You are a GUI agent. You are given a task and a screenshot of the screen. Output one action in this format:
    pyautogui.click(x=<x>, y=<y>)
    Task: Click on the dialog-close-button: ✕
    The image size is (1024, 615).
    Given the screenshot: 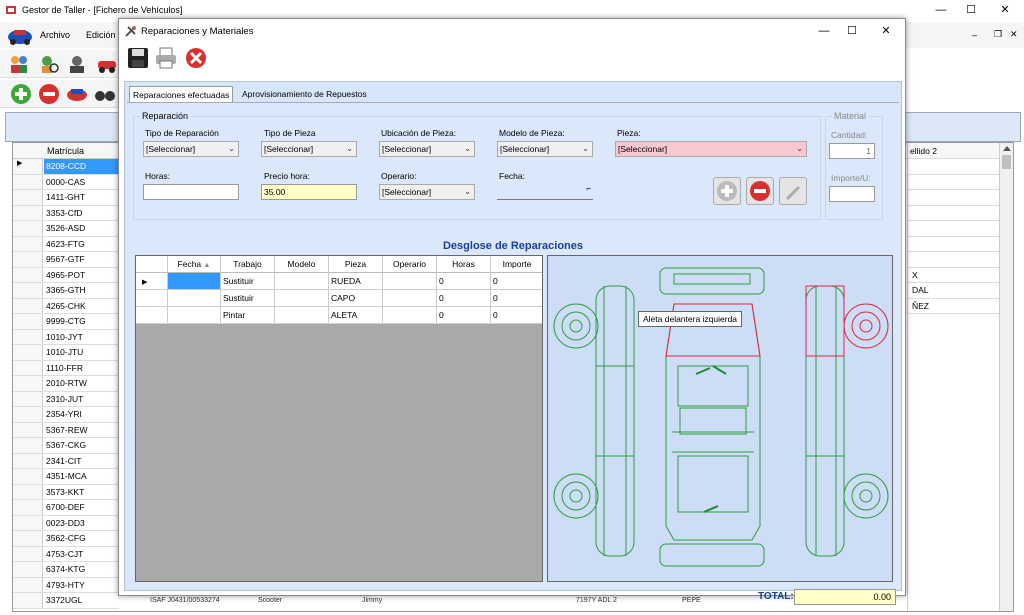 What is the action you would take?
    pyautogui.click(x=886, y=31)
    